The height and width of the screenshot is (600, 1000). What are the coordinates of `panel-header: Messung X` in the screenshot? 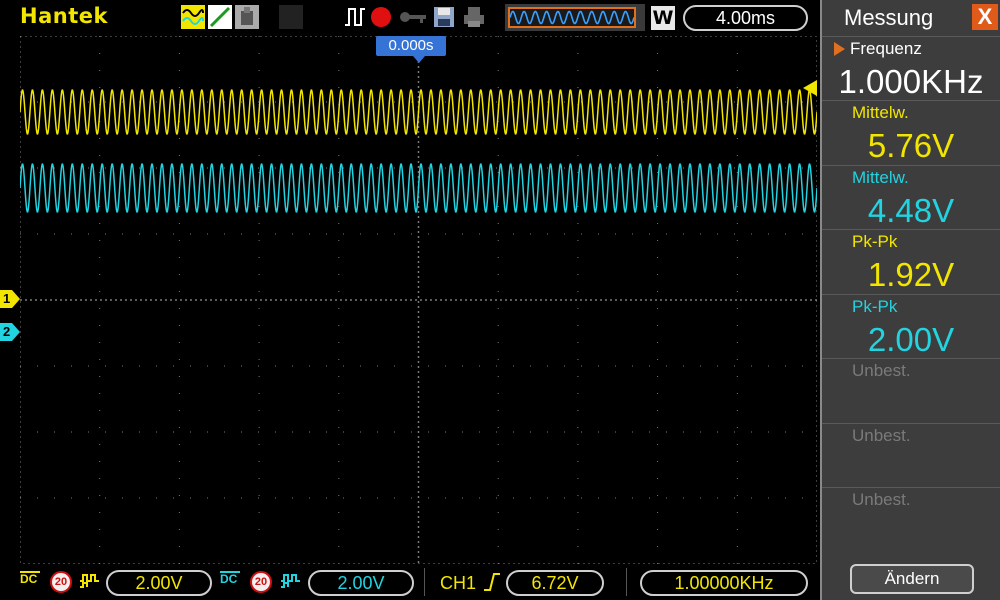 It's located at (911, 18).